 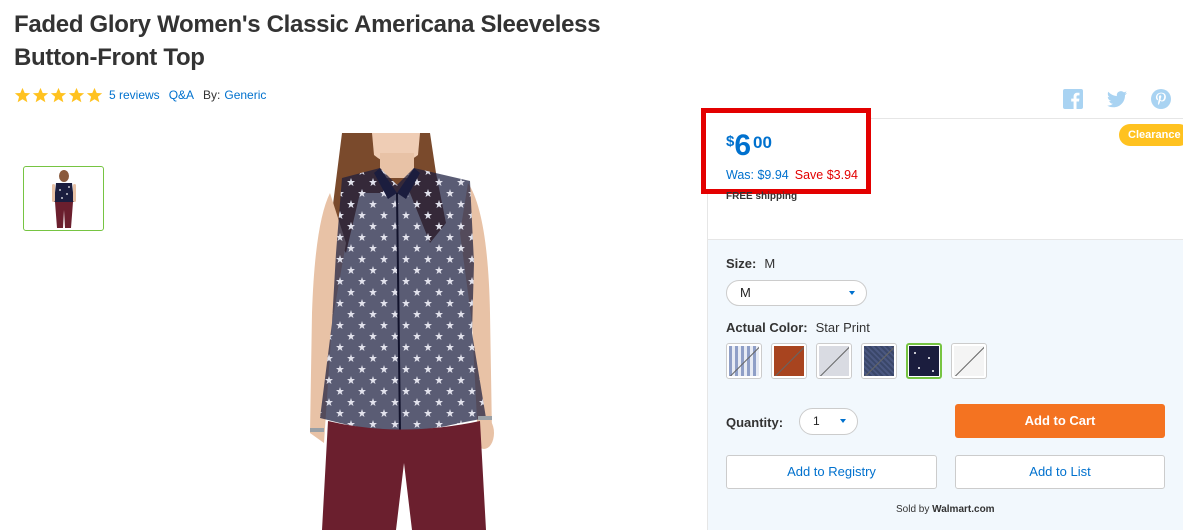 I want to click on current-price: $ 6 00, so click(x=749, y=146).